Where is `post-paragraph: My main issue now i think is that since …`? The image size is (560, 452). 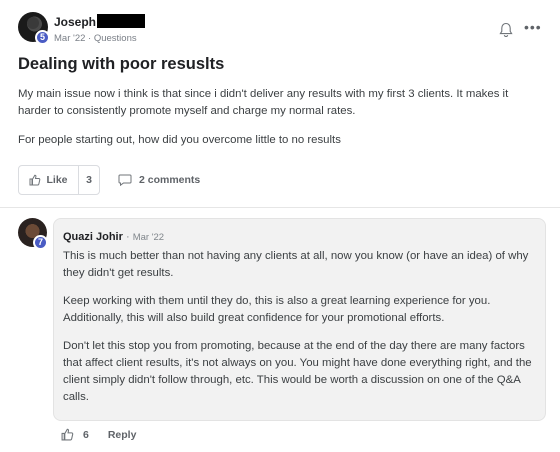 post-paragraph: My main issue now i think is that since … is located at coordinates (263, 102).